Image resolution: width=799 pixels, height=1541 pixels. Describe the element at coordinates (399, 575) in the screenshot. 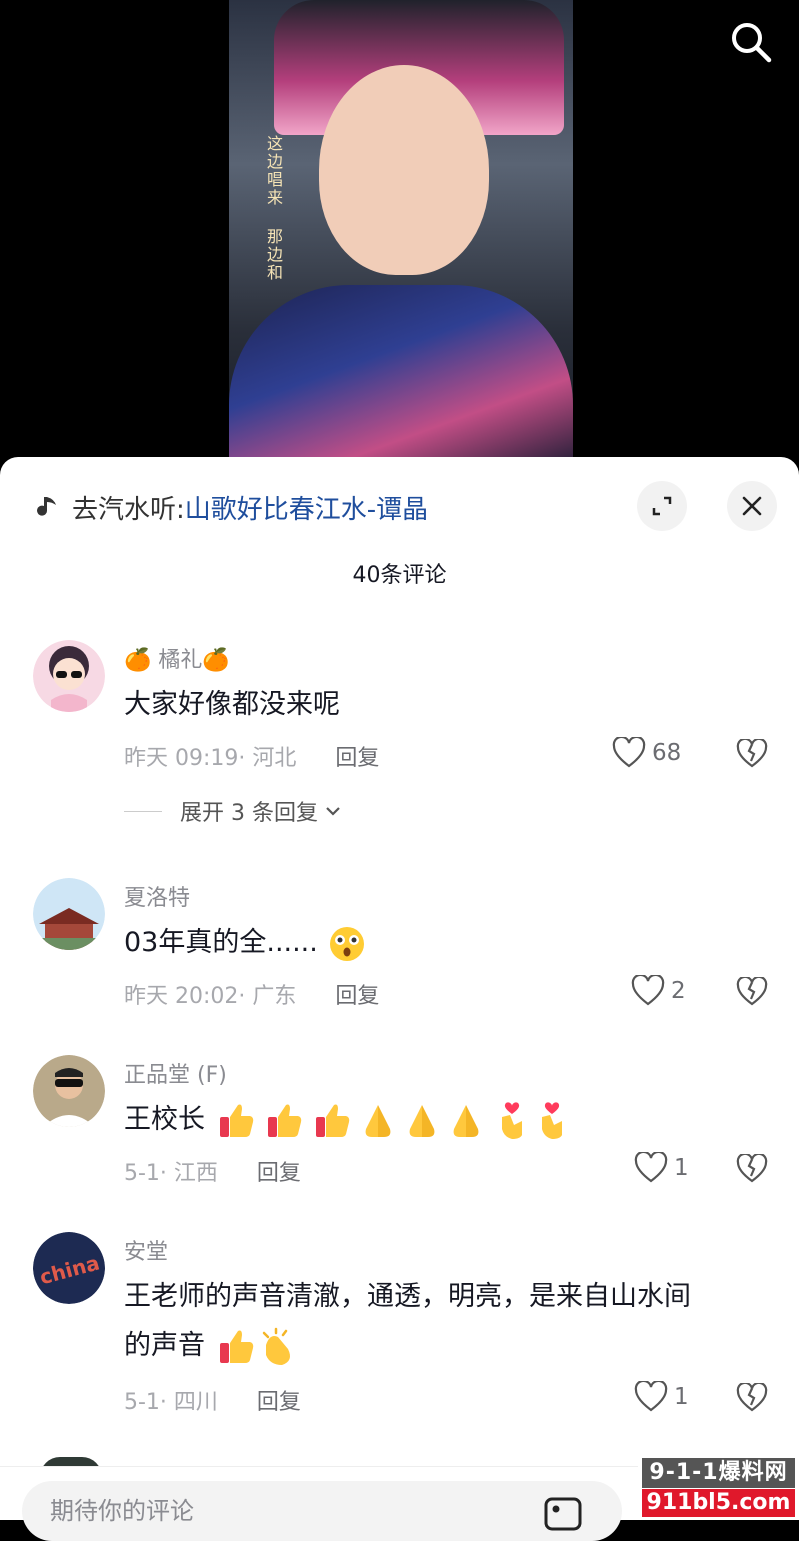

I see `comment-count: 40条评论` at that location.